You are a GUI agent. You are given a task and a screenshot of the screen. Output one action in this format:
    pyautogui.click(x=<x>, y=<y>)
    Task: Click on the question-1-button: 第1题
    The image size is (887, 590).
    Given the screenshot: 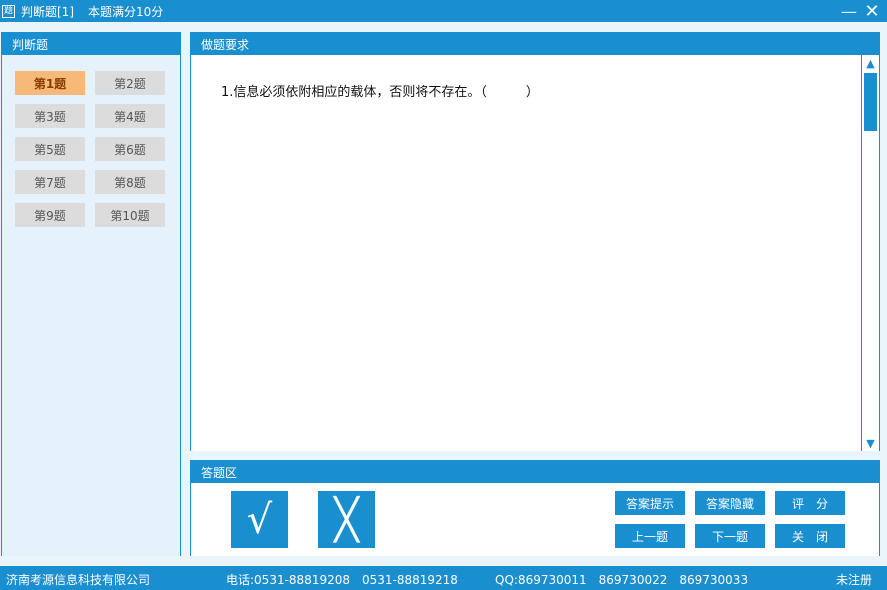 What is the action you would take?
    pyautogui.click(x=50, y=83)
    